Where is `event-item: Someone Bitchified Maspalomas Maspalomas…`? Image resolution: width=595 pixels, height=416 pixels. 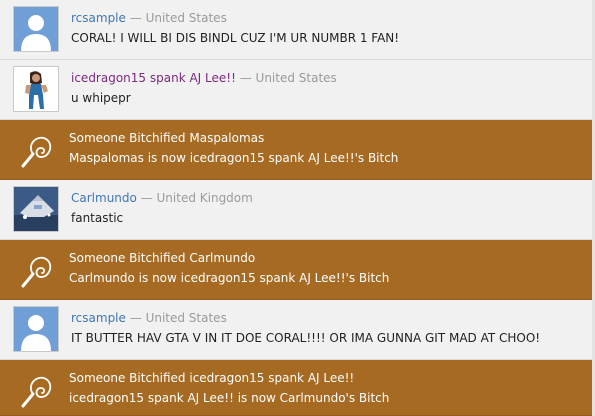
event-item: Someone Bitchified Maspalomas Maspalomas… is located at coordinates (296, 150).